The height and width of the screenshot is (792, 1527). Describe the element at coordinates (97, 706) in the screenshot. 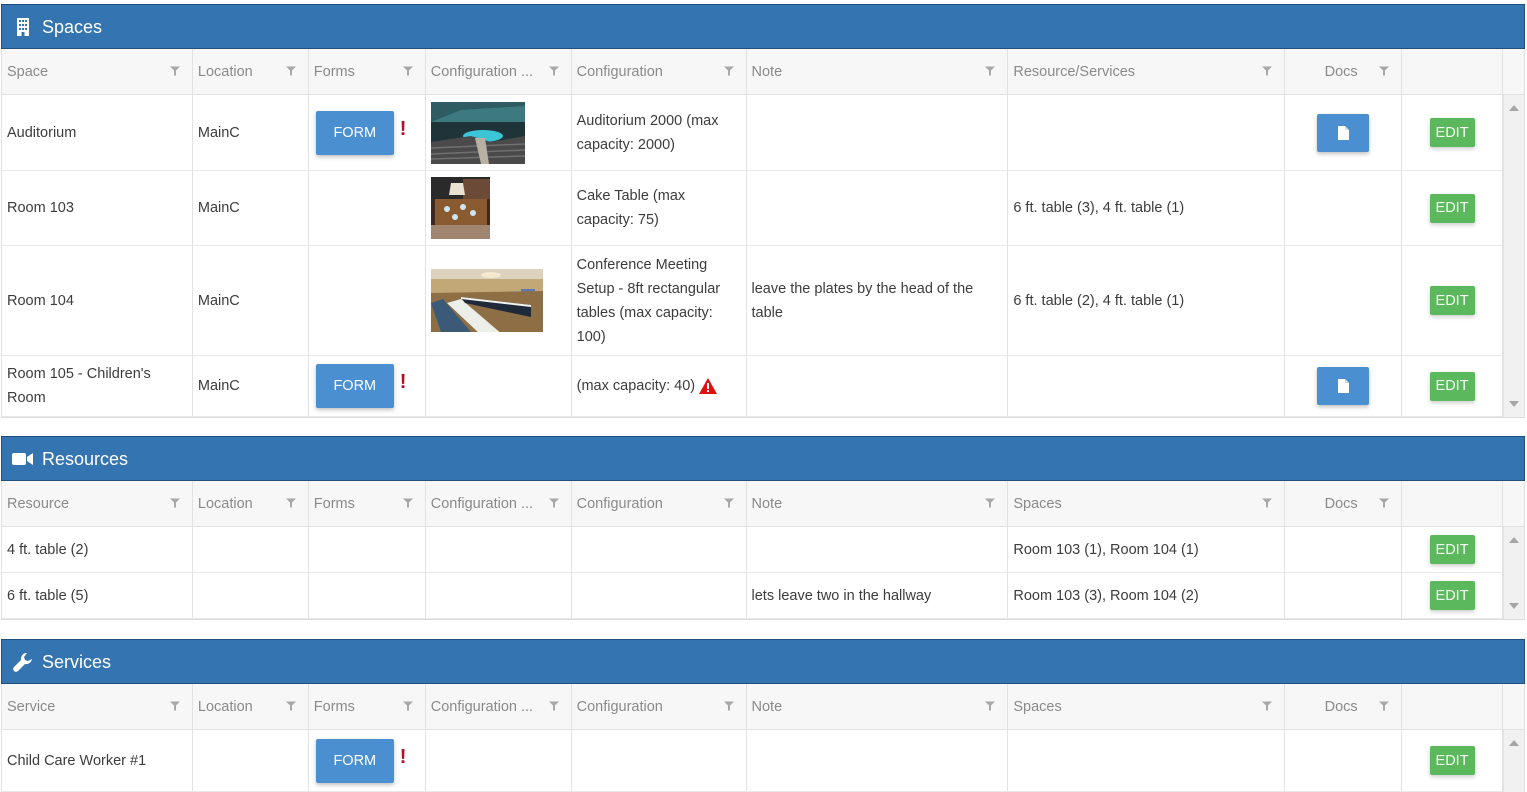

I see `column-header-service: Service` at that location.